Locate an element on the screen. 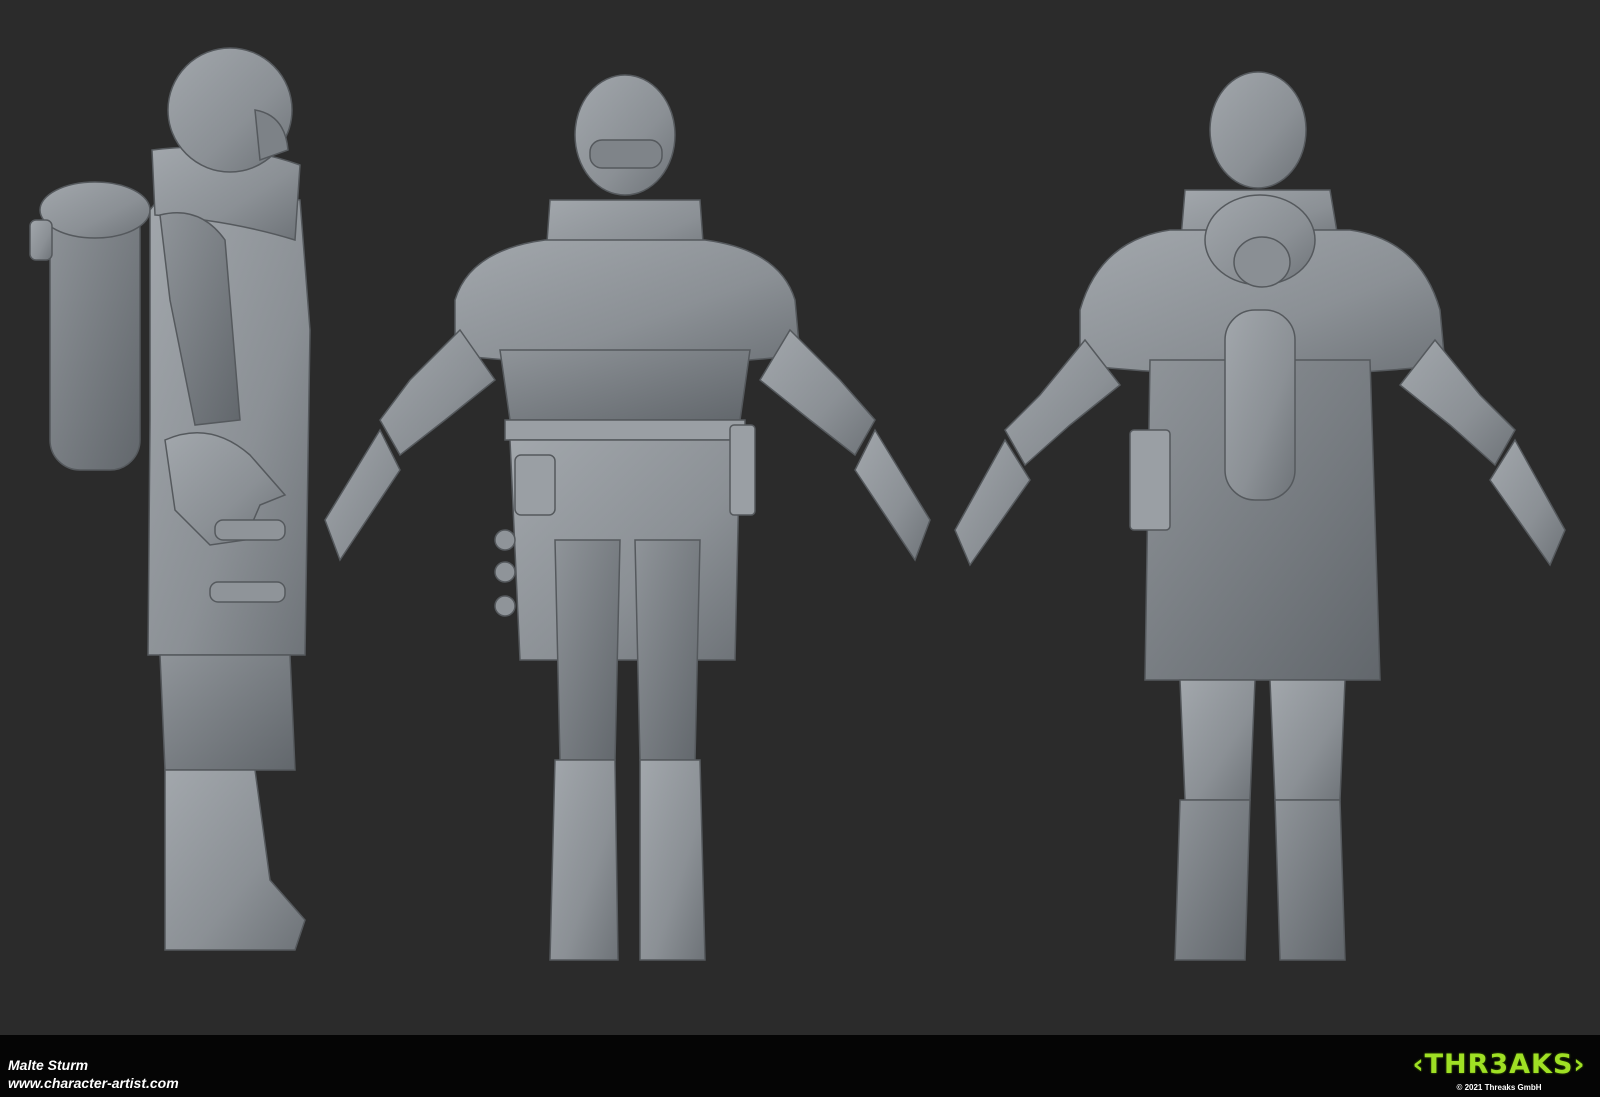 The image size is (1600, 1097). artist-name: Malte Sturm is located at coordinates (48, 1065).